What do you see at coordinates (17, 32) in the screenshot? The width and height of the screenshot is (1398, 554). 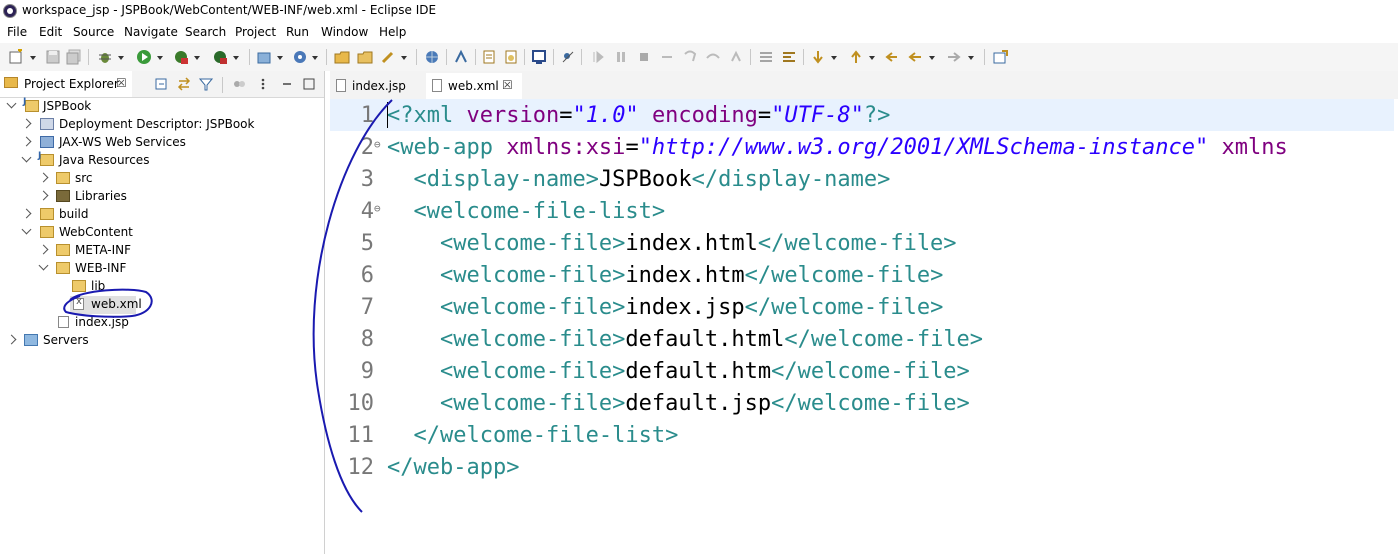 I see `menu-file: File` at bounding box center [17, 32].